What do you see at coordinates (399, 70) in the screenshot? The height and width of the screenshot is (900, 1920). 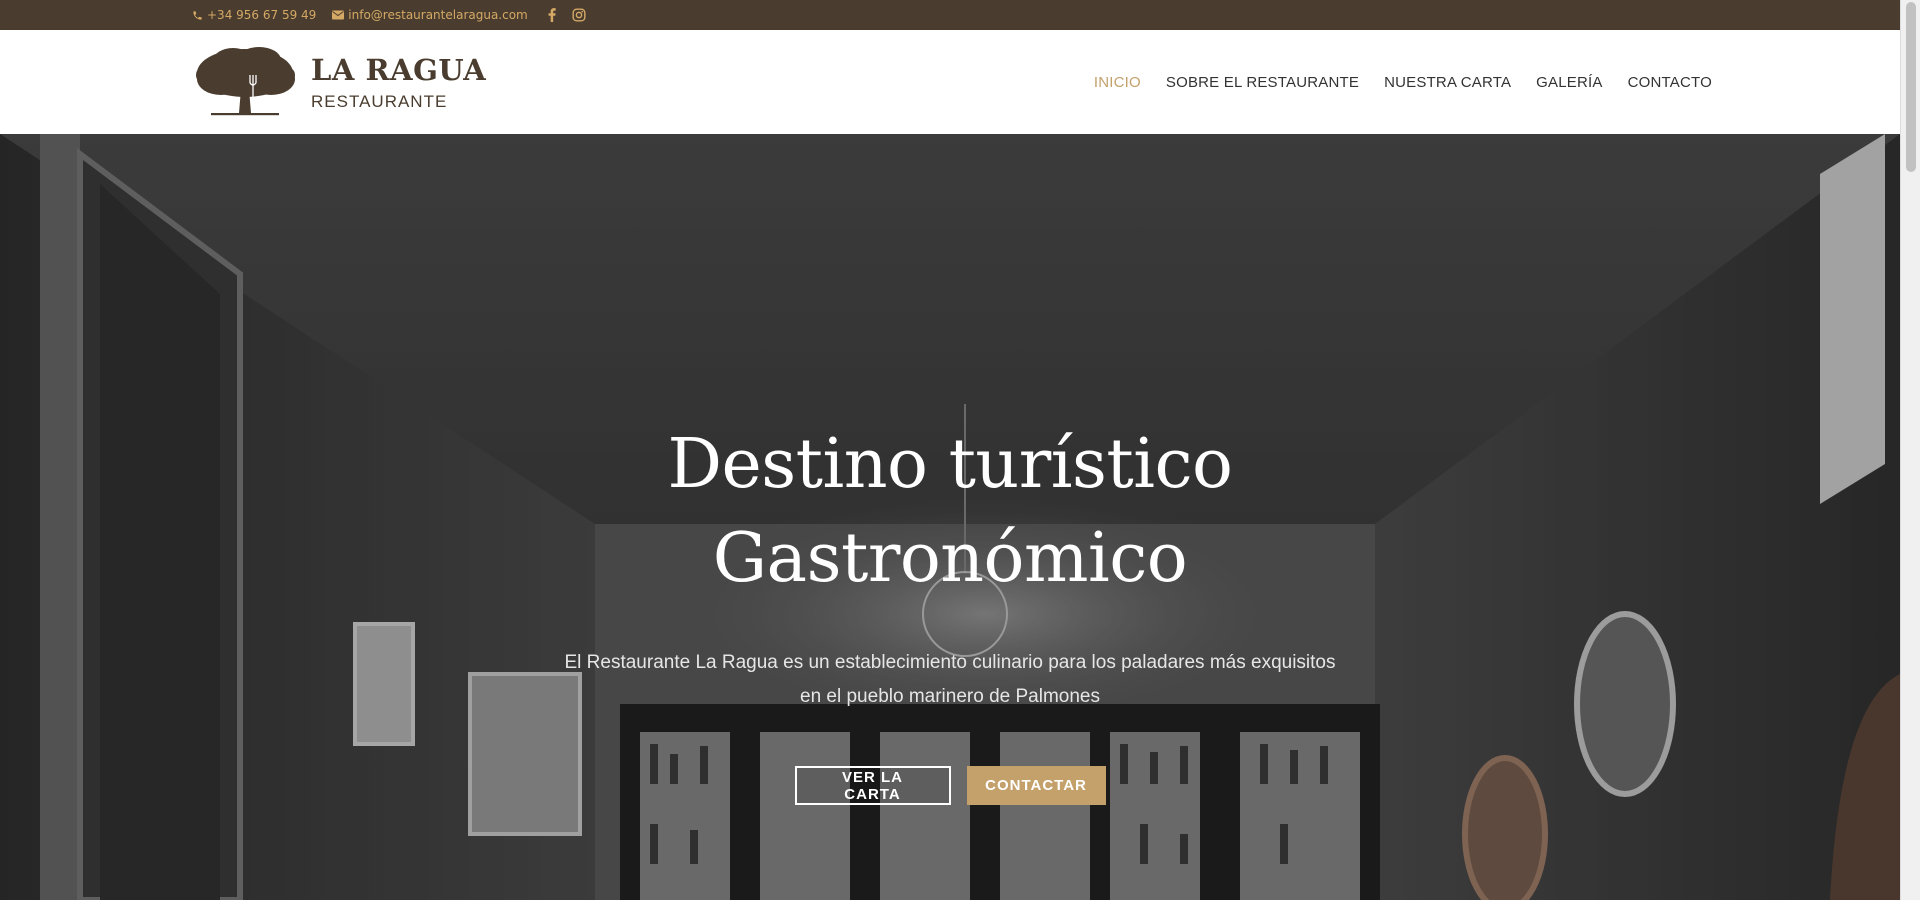 I see `logo-name: LA RAGUA` at bounding box center [399, 70].